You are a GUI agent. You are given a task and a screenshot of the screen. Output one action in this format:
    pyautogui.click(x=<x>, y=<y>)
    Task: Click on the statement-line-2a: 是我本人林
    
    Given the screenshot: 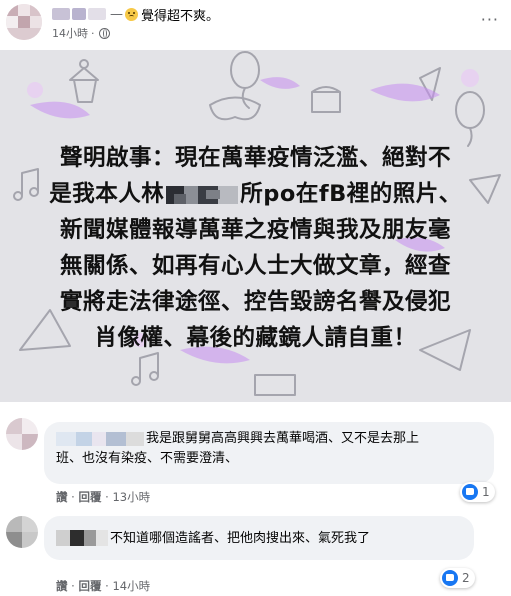 What is the action you would take?
    pyautogui.click(x=107, y=194)
    